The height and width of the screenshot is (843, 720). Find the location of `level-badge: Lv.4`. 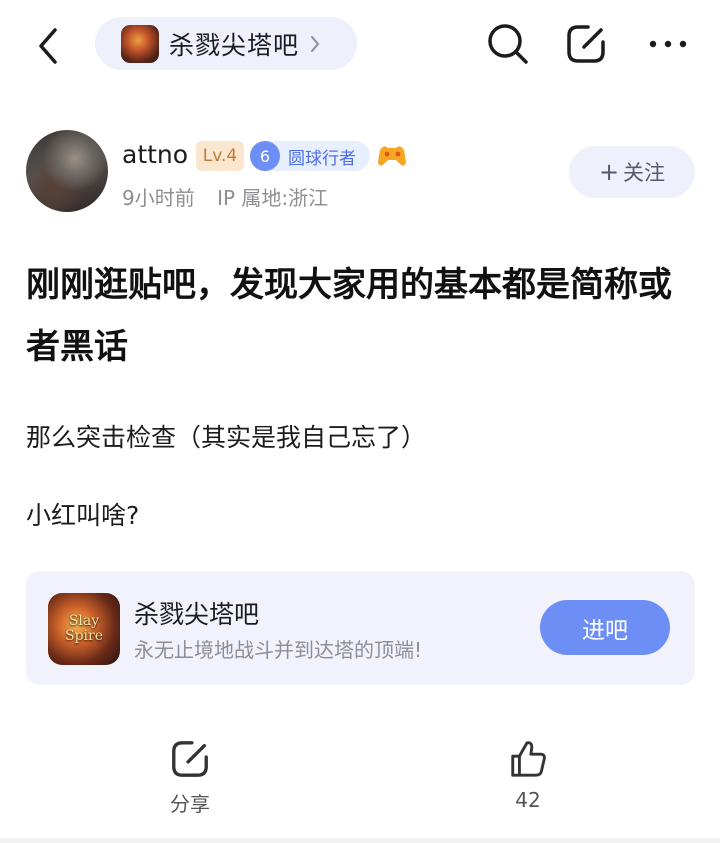

level-badge: Lv.4 is located at coordinates (220, 156).